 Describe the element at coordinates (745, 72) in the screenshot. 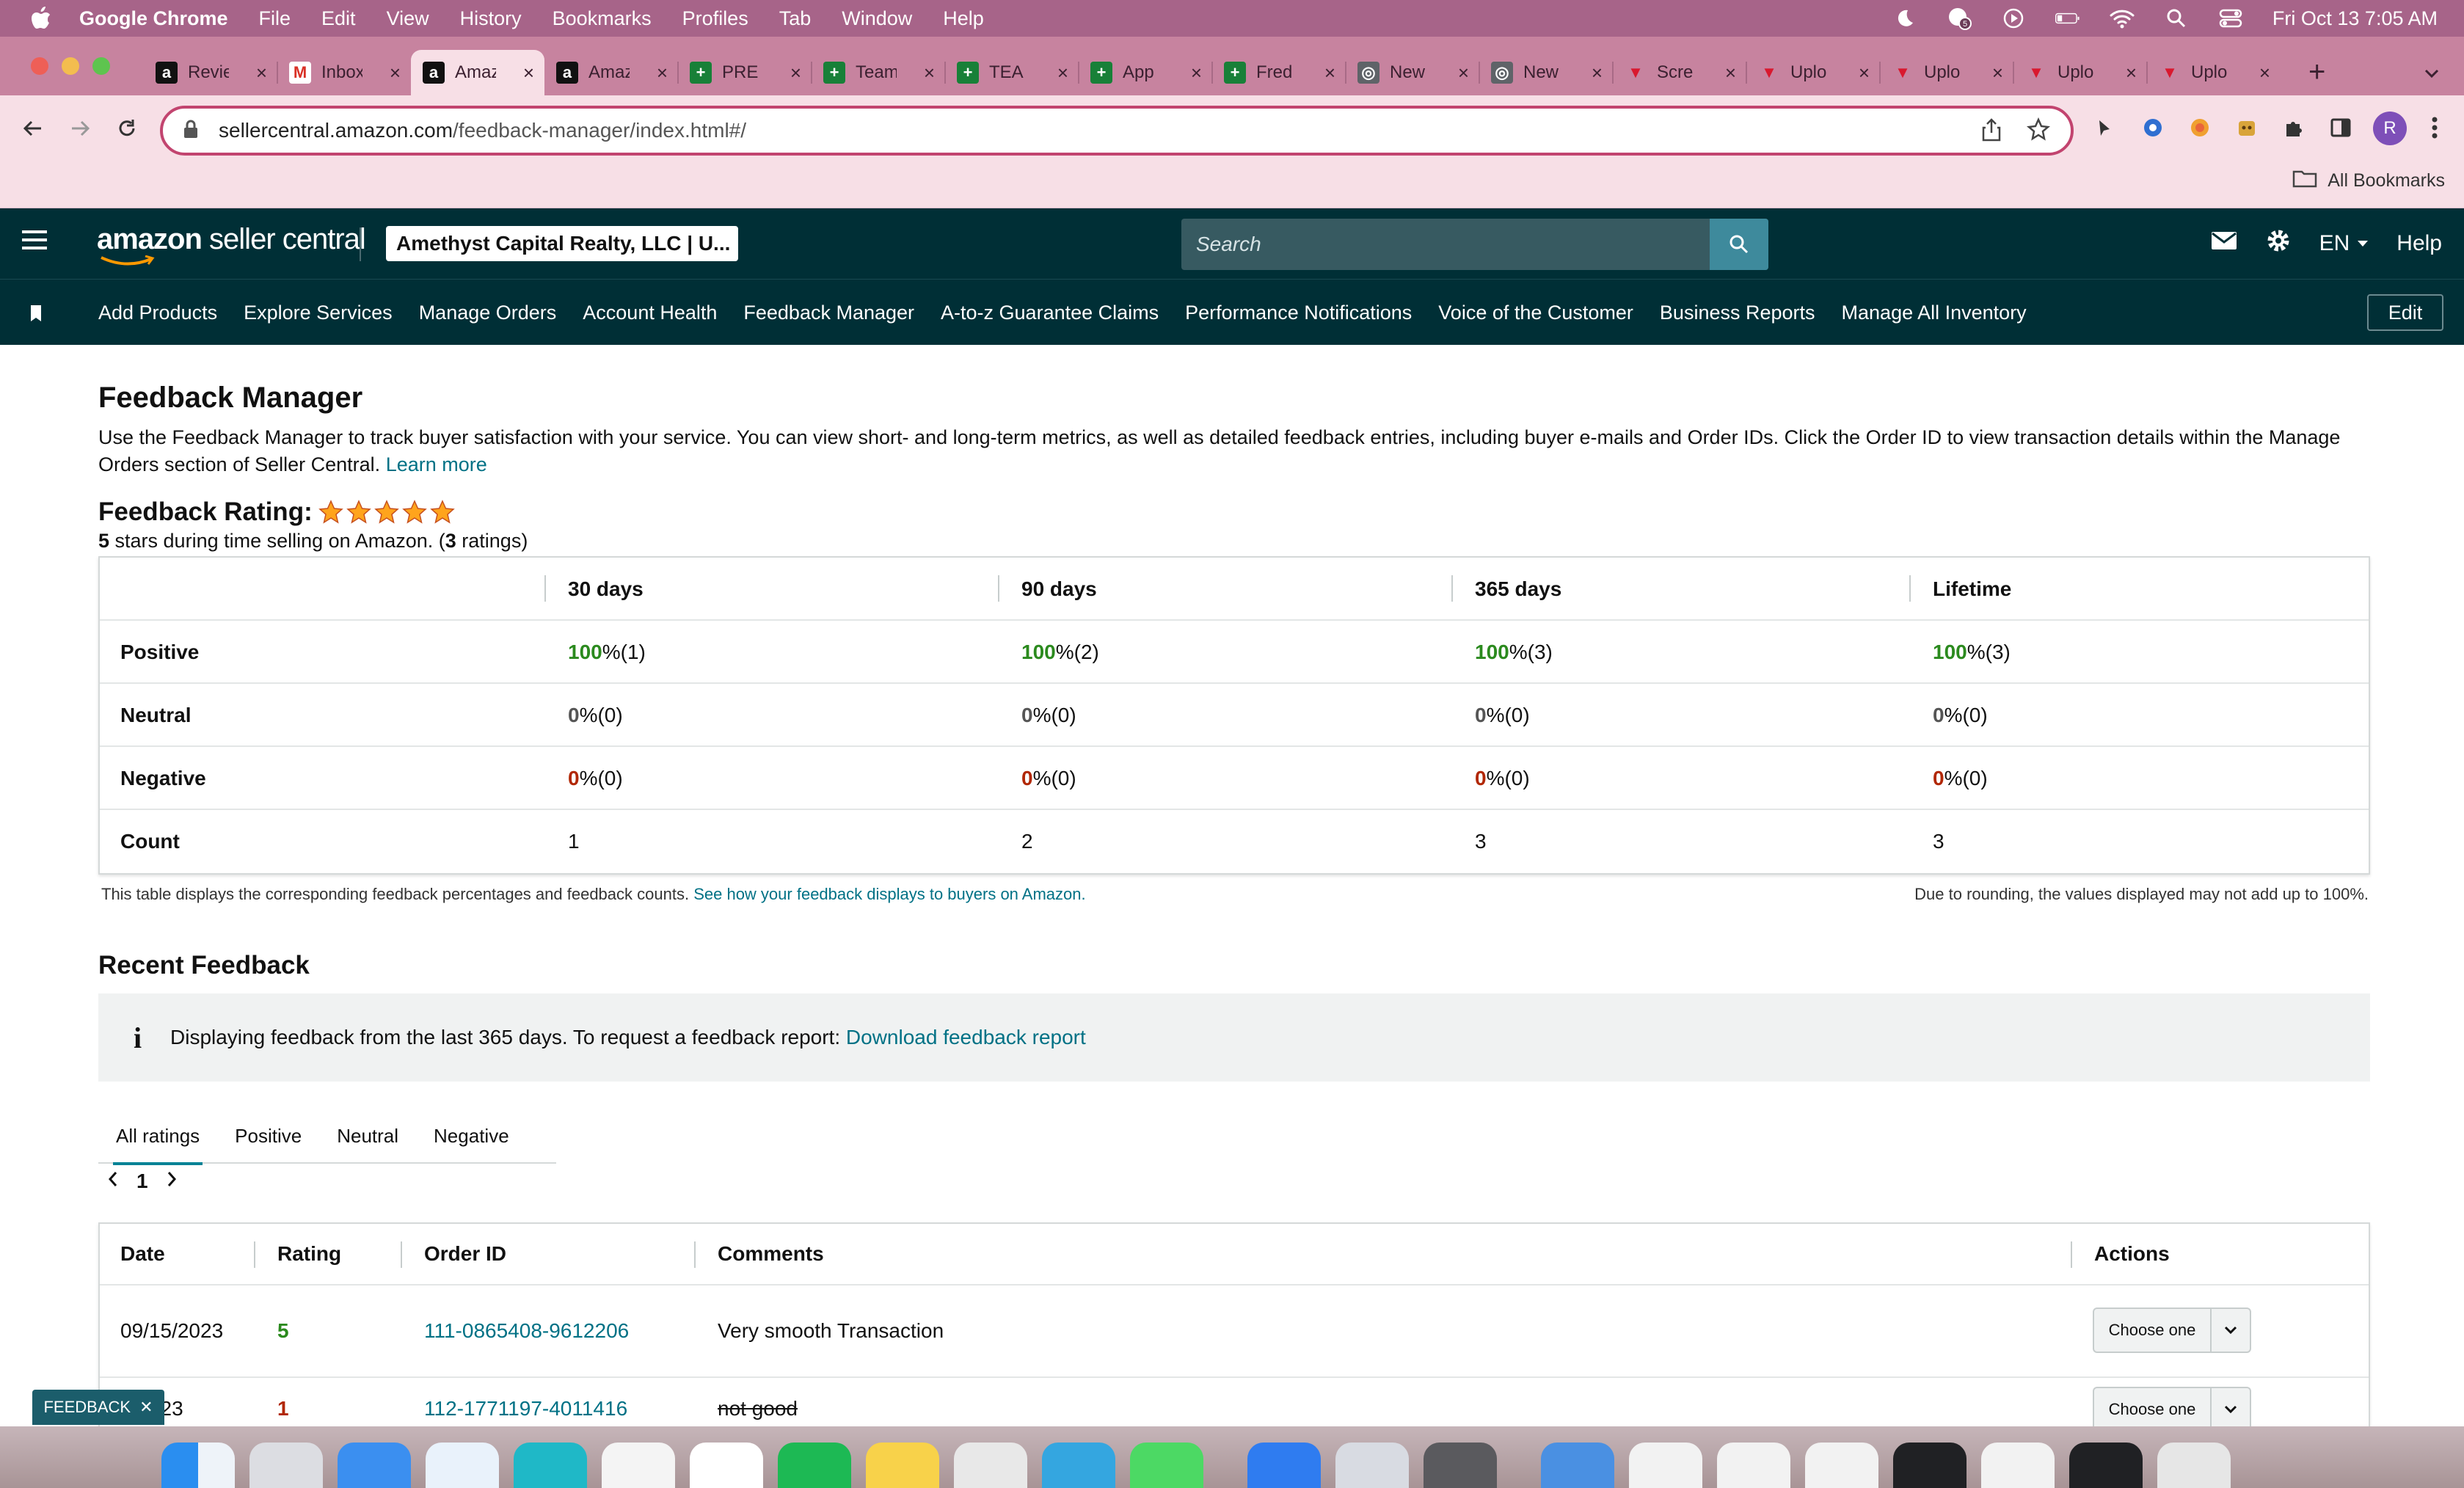

I see `browser-tab: + PRE ×` at that location.